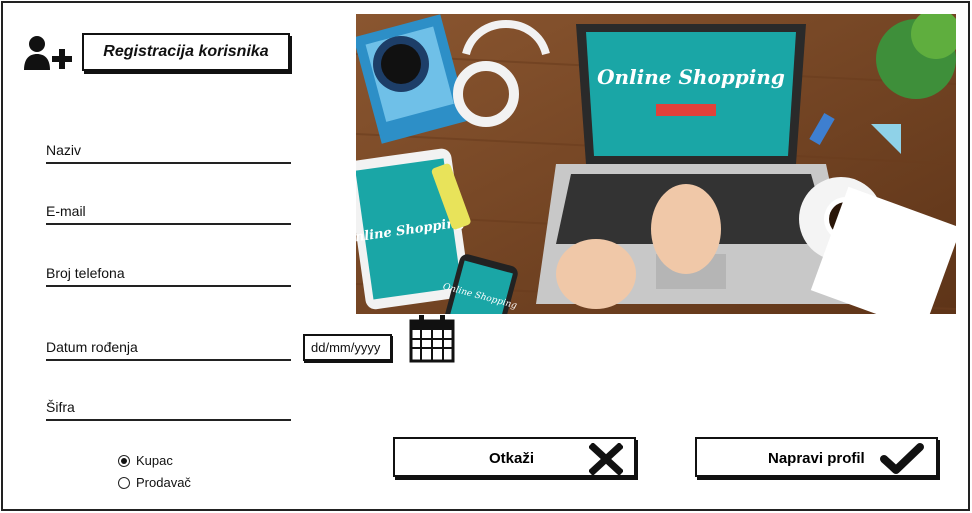  I want to click on email-label: E-mail, so click(66, 211).